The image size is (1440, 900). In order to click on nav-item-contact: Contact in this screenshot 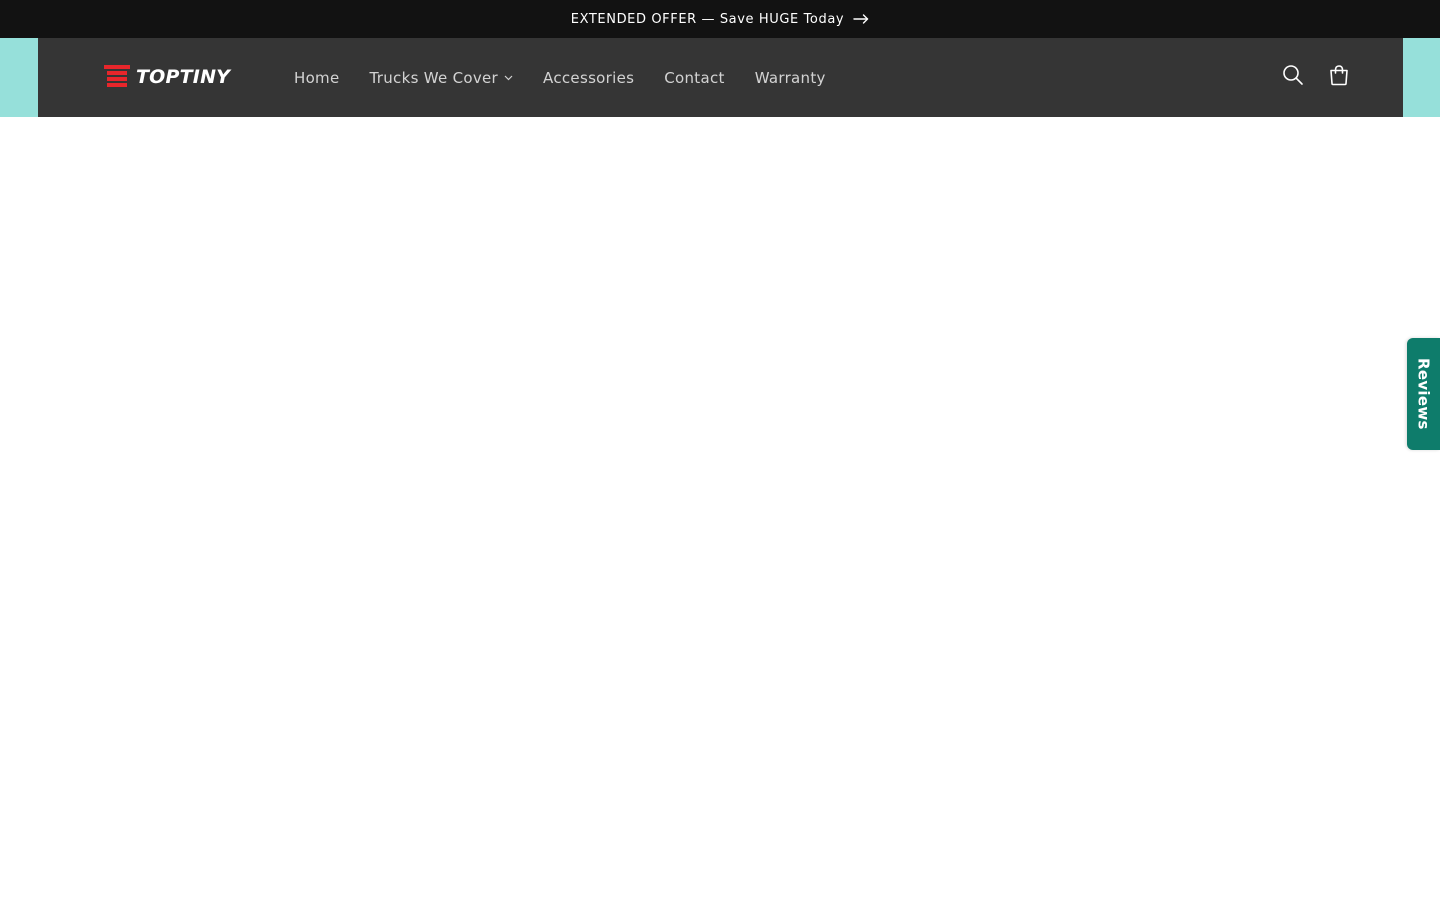, I will do `click(694, 78)`.